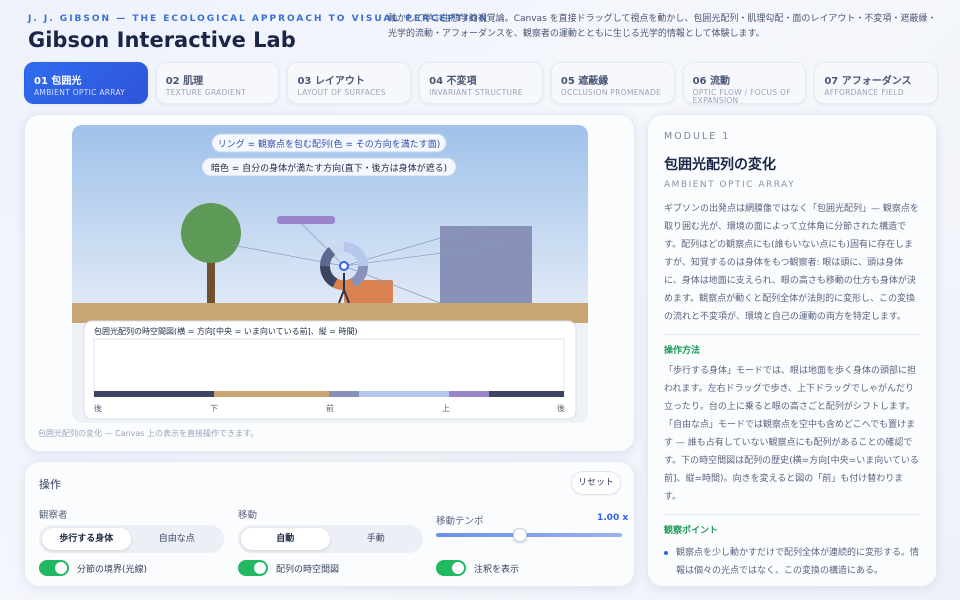  I want to click on observer-mode-toggle: 歩行する身体 自由な点, so click(131, 539).